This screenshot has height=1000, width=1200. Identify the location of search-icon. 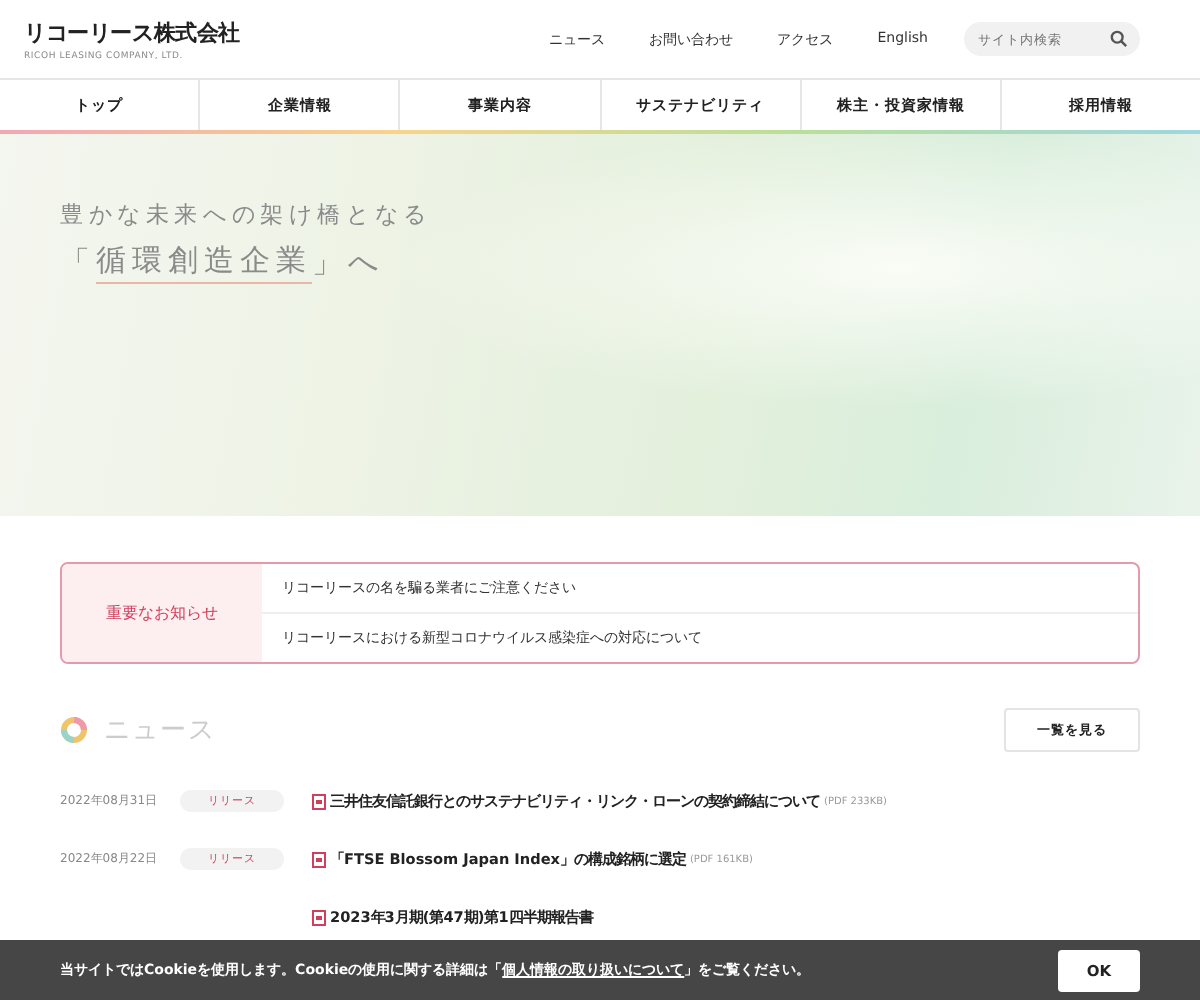
(1119, 39).